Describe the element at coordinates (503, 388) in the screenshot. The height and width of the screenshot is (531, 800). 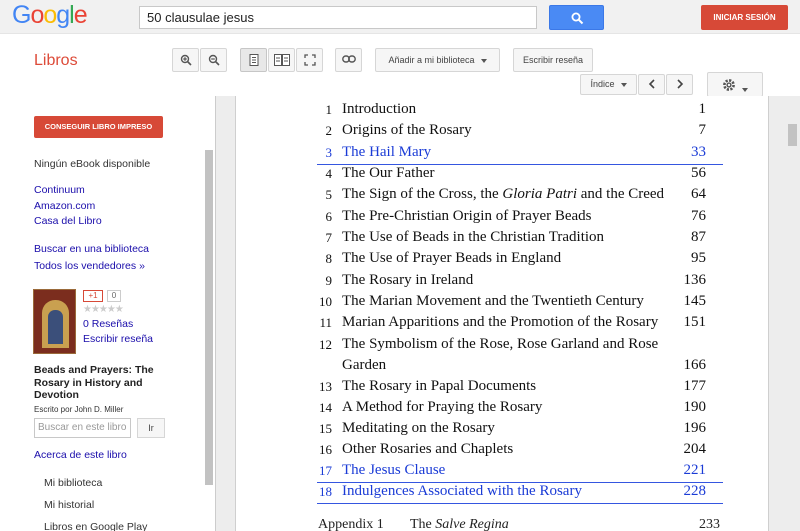
I see `toc-entry: 13 The Rosary in Papal Documents 177` at that location.